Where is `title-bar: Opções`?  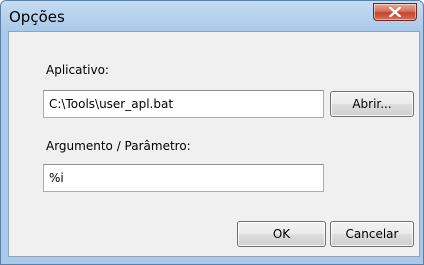 title-bar: Opções is located at coordinates (212, 16).